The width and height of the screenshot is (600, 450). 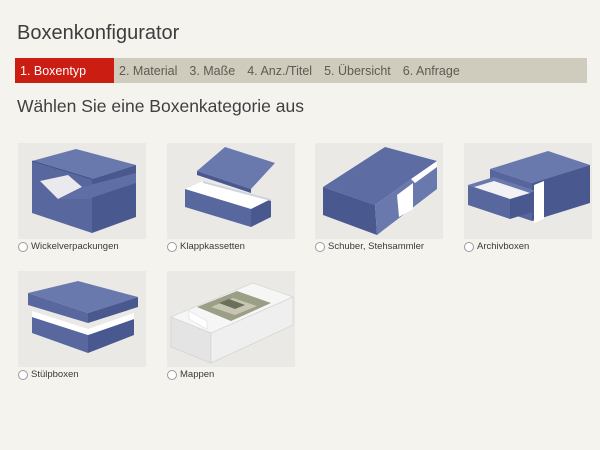 What do you see at coordinates (469, 246) in the screenshot?
I see `radio-archivboxen` at bounding box center [469, 246].